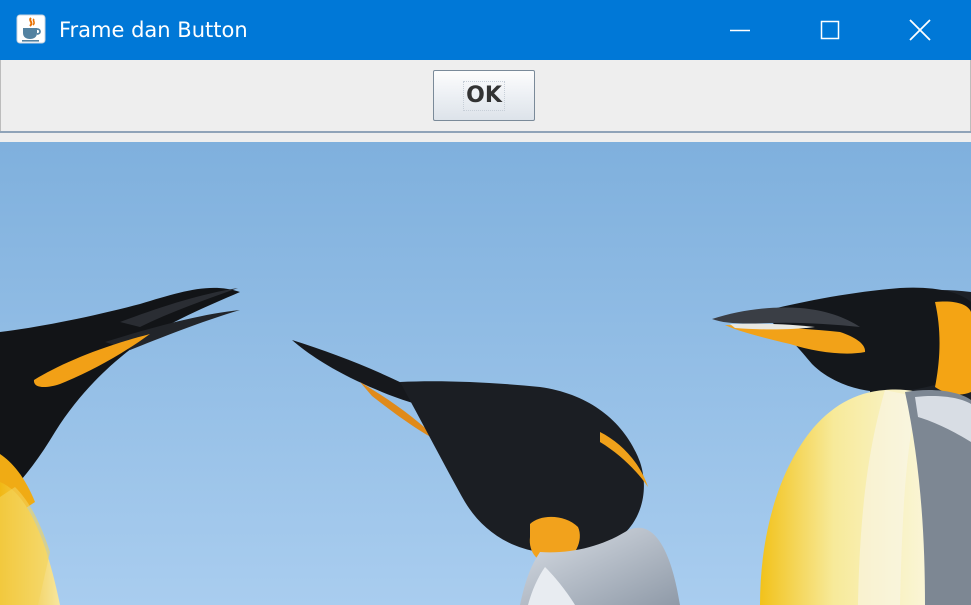 This screenshot has width=971, height=605. I want to click on minimize-icon, so click(740, 30).